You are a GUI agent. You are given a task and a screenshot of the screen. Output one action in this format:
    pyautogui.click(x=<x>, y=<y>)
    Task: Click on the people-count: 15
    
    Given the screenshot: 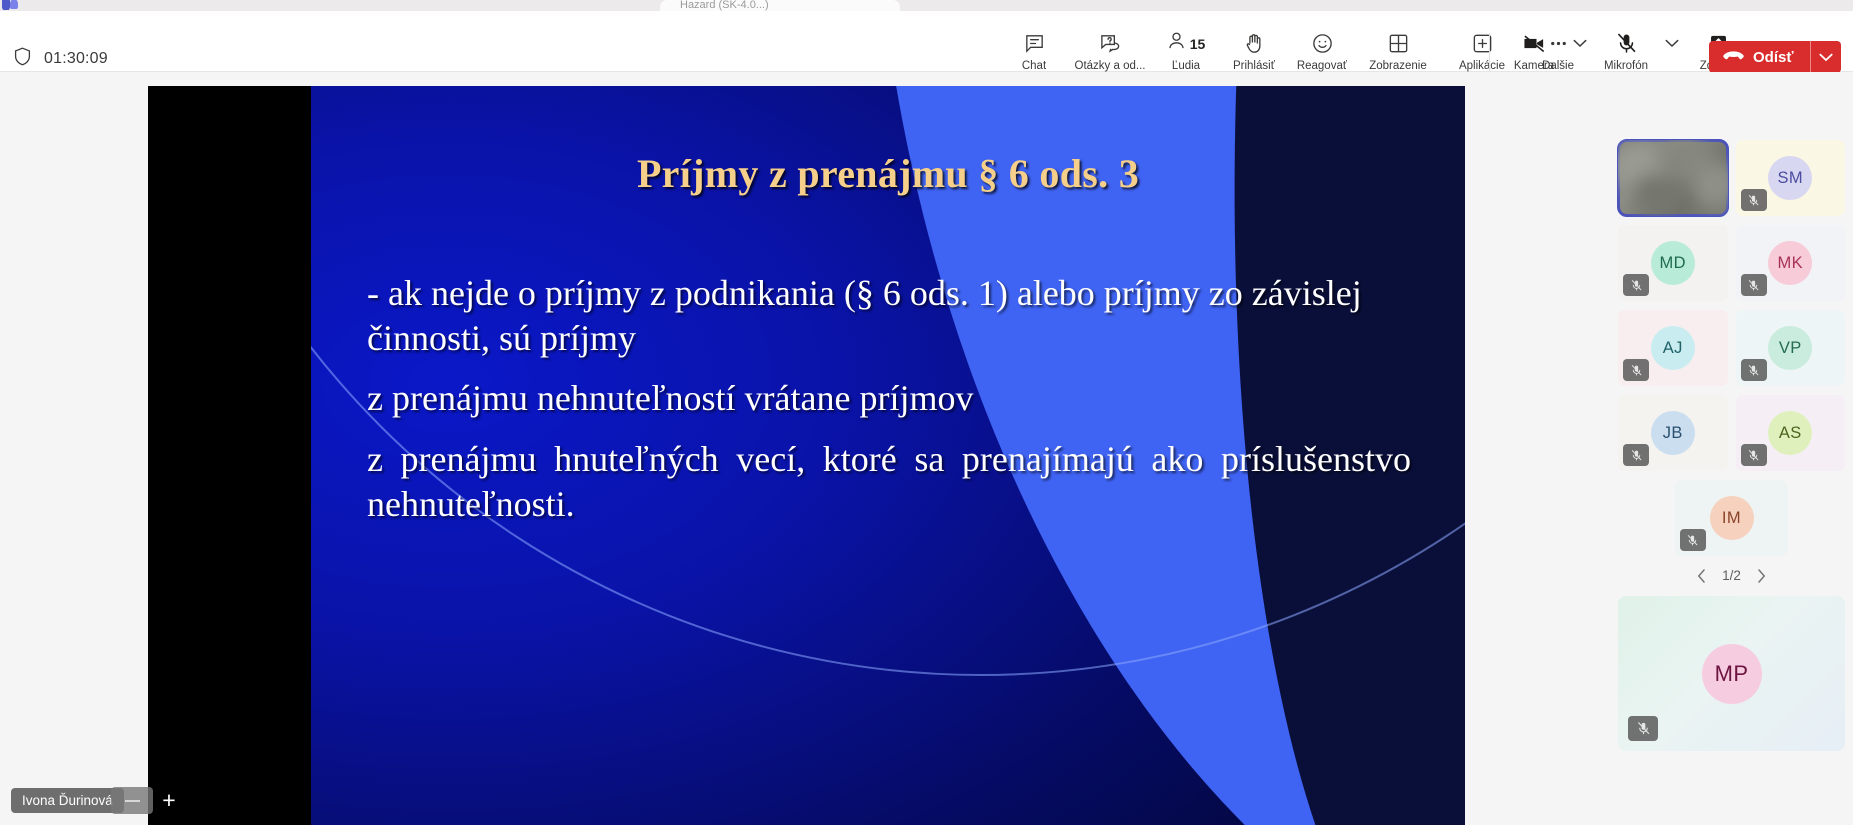 What is the action you would take?
    pyautogui.click(x=1197, y=43)
    